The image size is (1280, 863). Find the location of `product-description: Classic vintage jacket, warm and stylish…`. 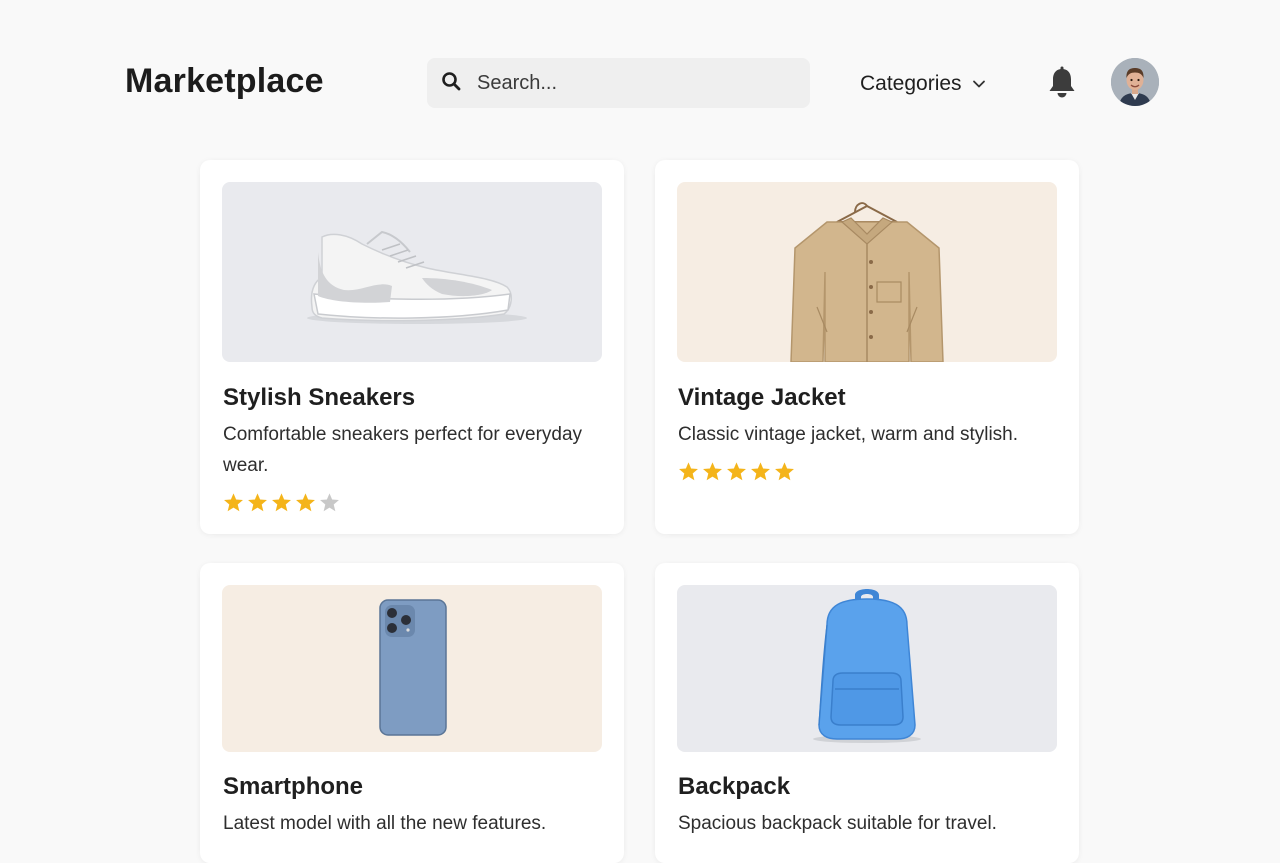

product-description: Classic vintage jacket, warm and stylish… is located at coordinates (848, 434).